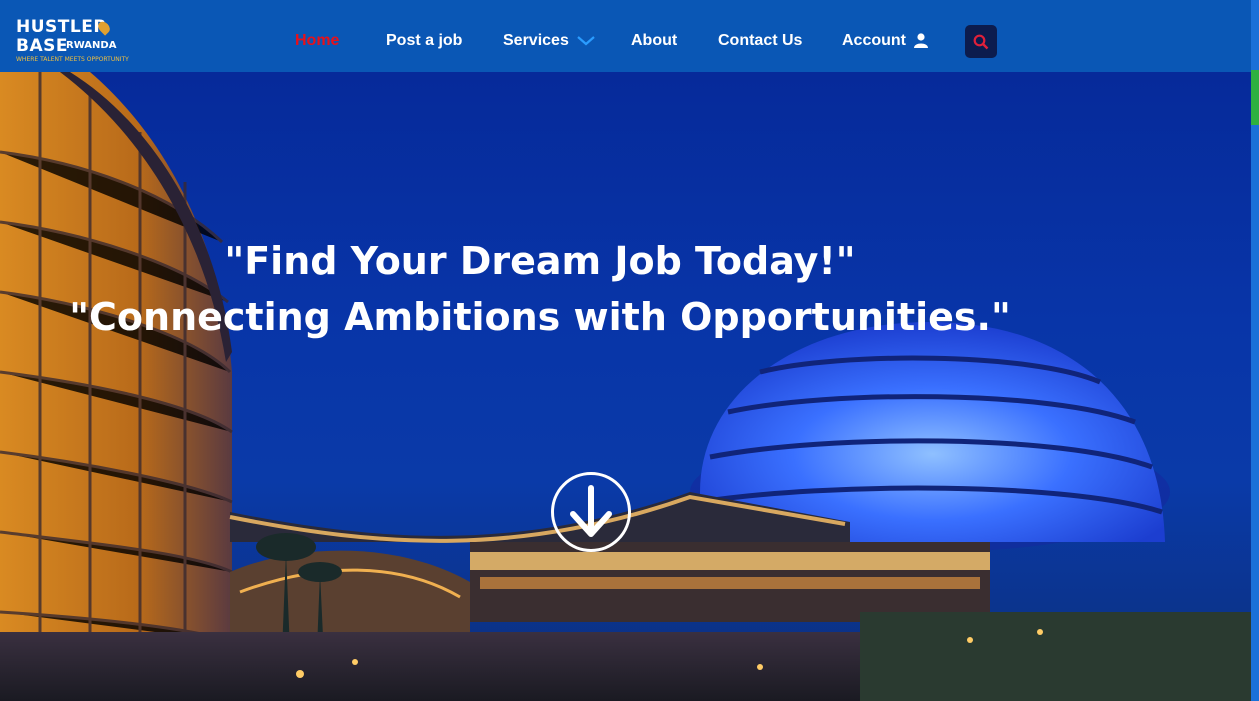 This screenshot has width=1259, height=701. What do you see at coordinates (42, 46) in the screenshot?
I see `logo-line2: BASE` at bounding box center [42, 46].